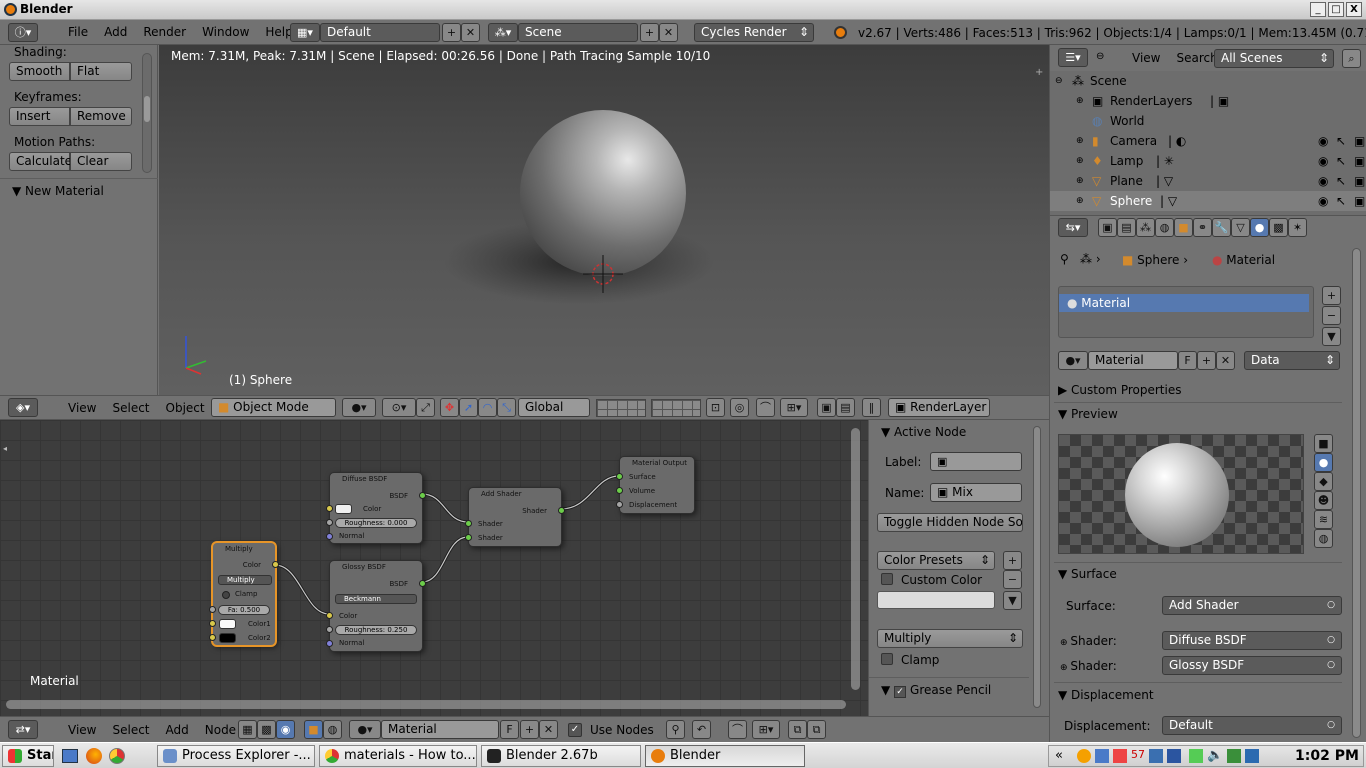 The image size is (1366, 768). Describe the element at coordinates (305, 32) in the screenshot. I see `layout-icon: ▦▾` at that location.